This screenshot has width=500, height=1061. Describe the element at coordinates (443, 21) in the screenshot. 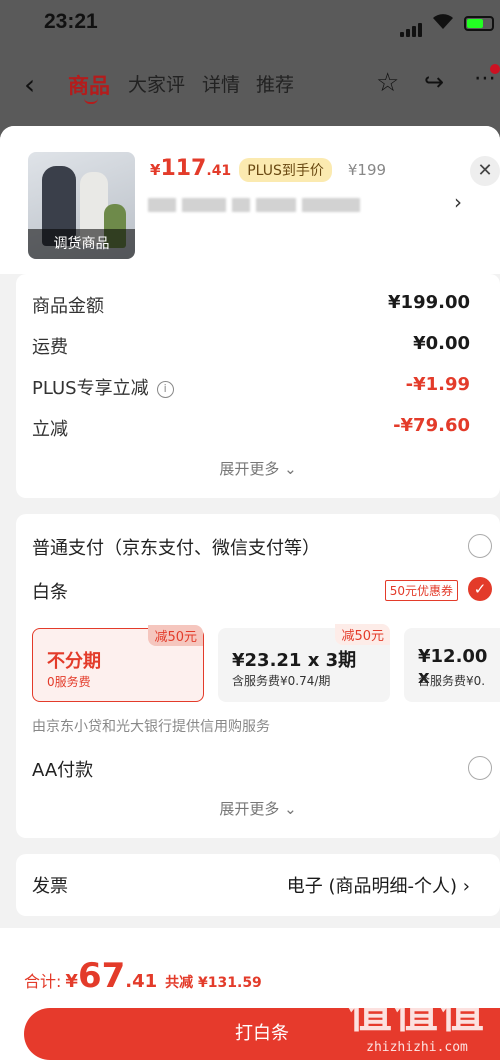

I see `wifi-icon` at that location.